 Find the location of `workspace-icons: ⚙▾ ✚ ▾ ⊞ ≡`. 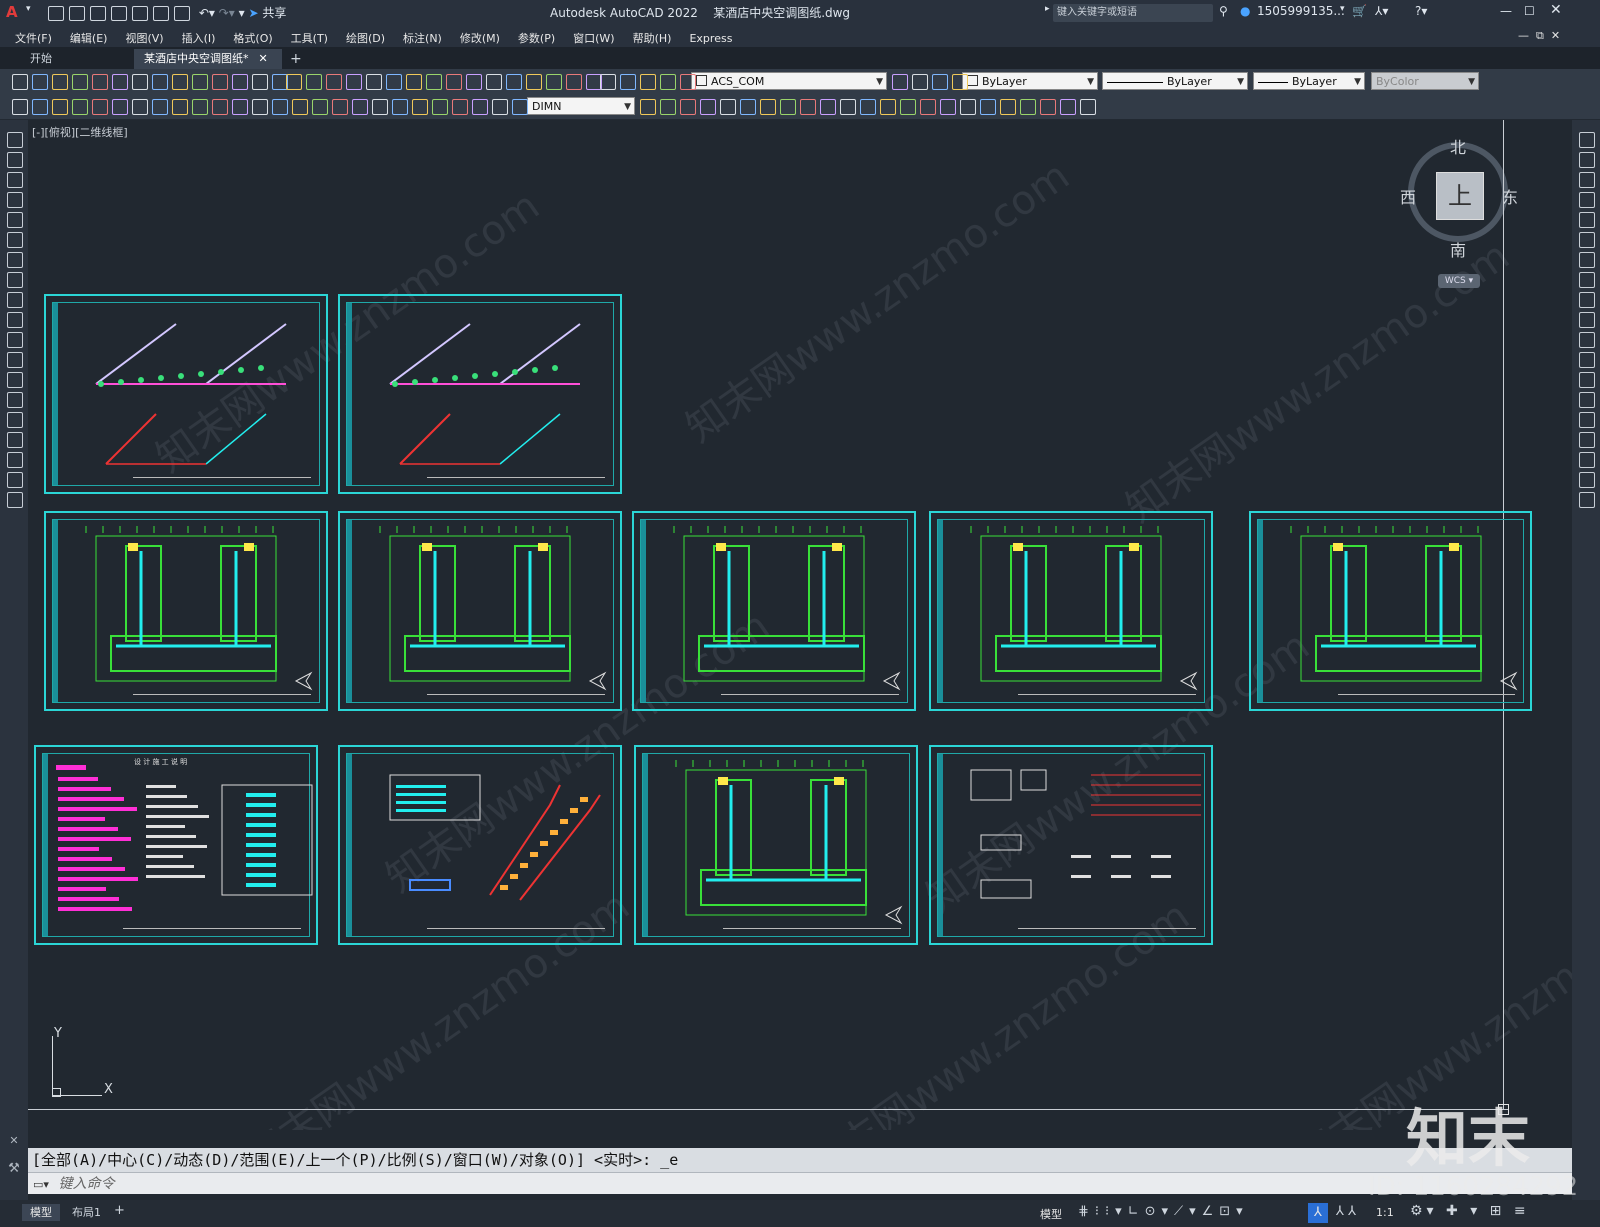

workspace-icons: ⚙▾ ✚ ▾ ⊞ ≡ is located at coordinates (1470, 1211).